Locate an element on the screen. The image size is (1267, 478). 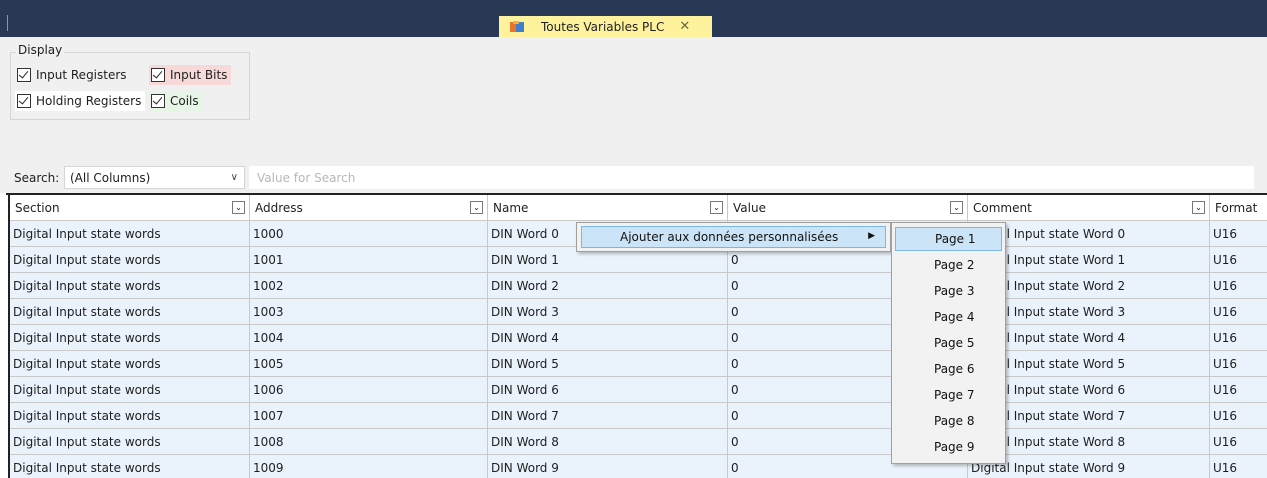
column-header-value: Value ⌄ is located at coordinates (848, 207).